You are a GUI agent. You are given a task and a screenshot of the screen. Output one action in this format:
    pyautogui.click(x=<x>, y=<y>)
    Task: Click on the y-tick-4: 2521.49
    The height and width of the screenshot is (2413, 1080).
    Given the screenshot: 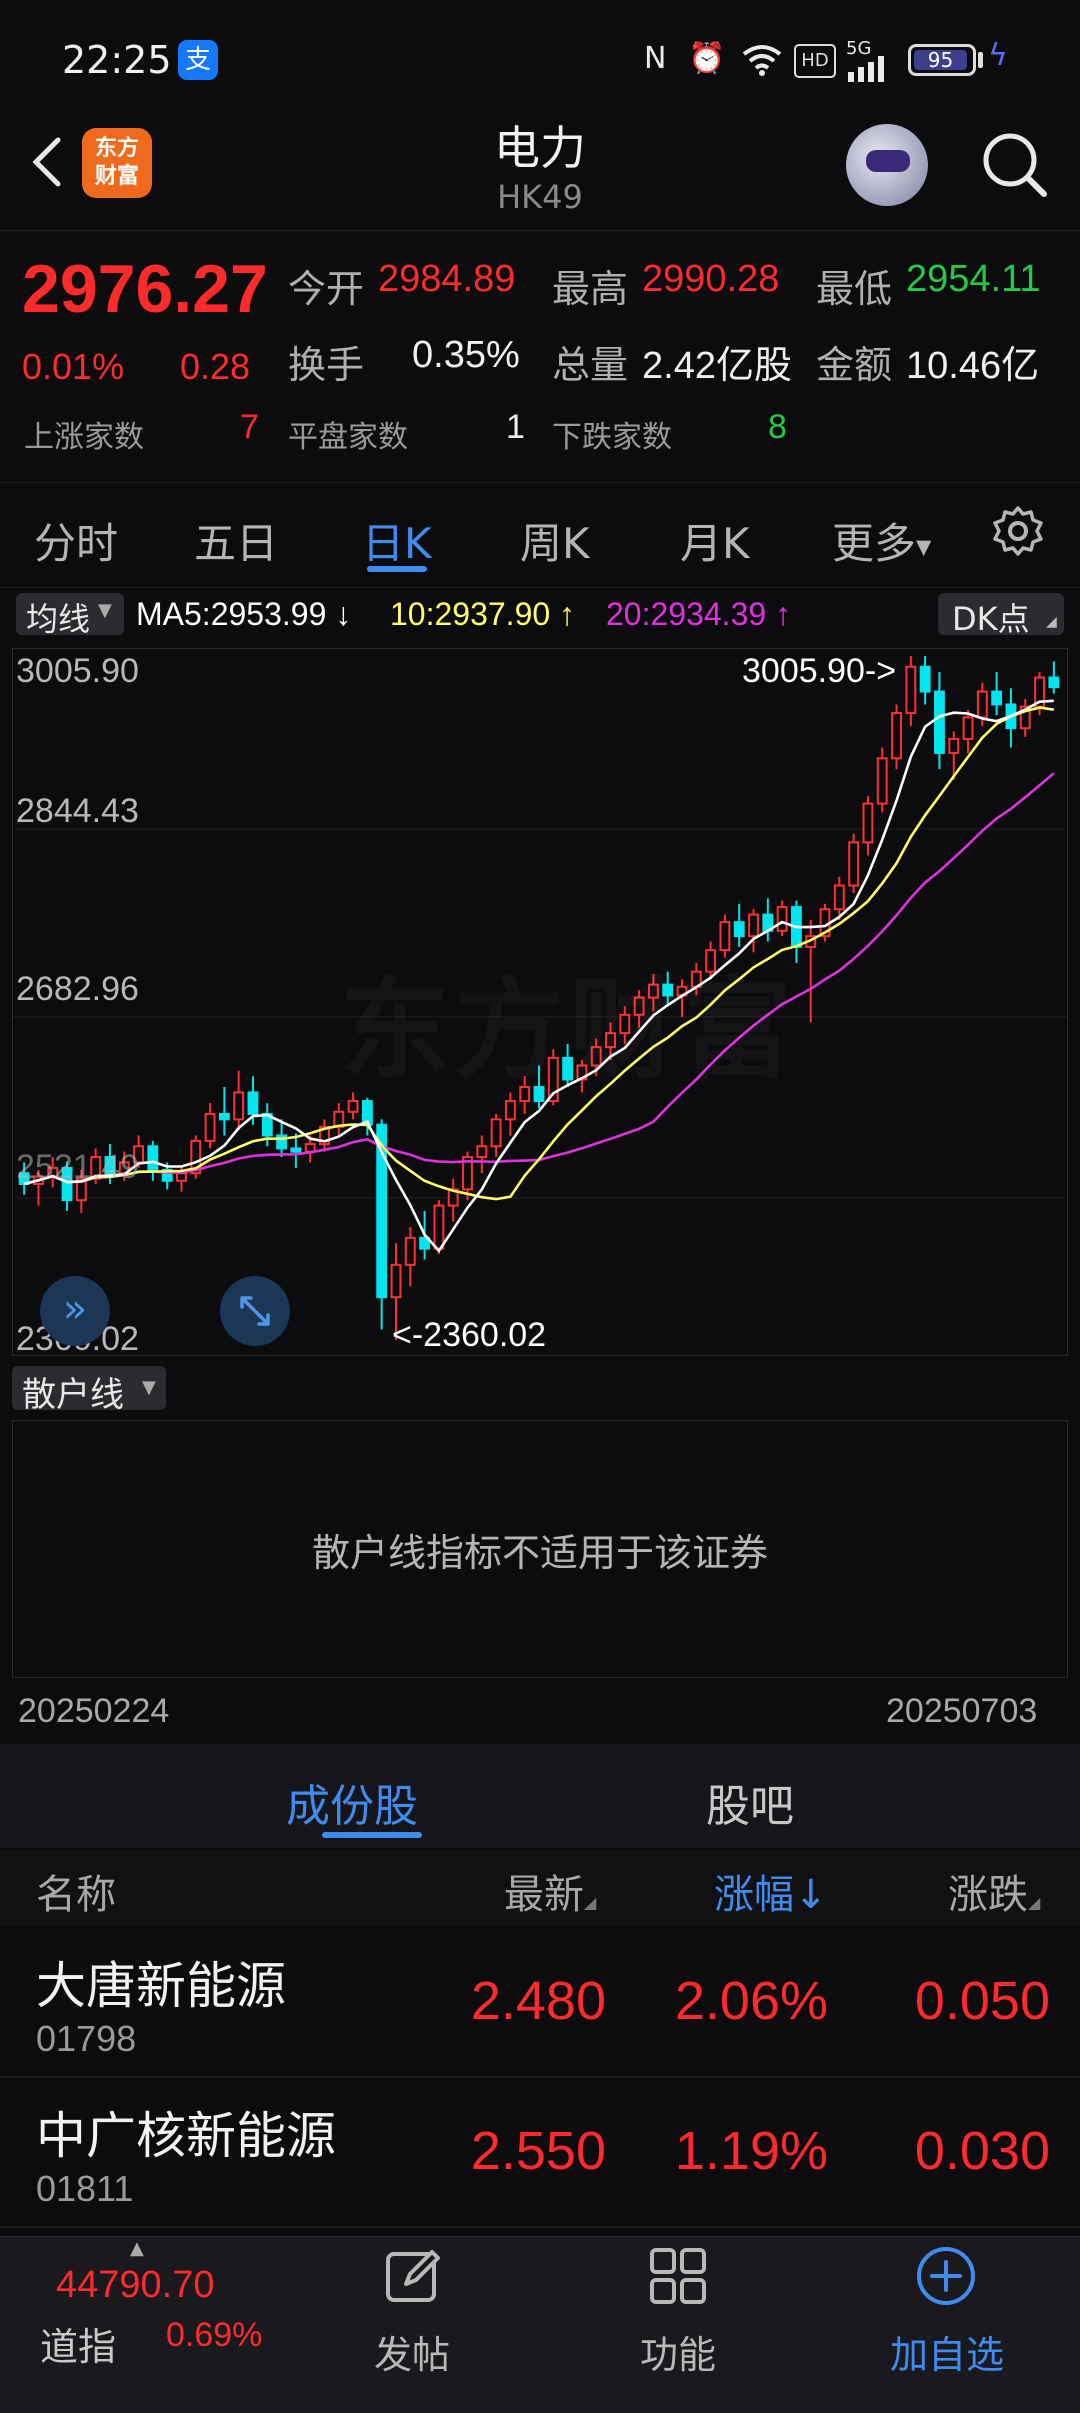 What is the action you would take?
    pyautogui.click(x=77, y=1167)
    